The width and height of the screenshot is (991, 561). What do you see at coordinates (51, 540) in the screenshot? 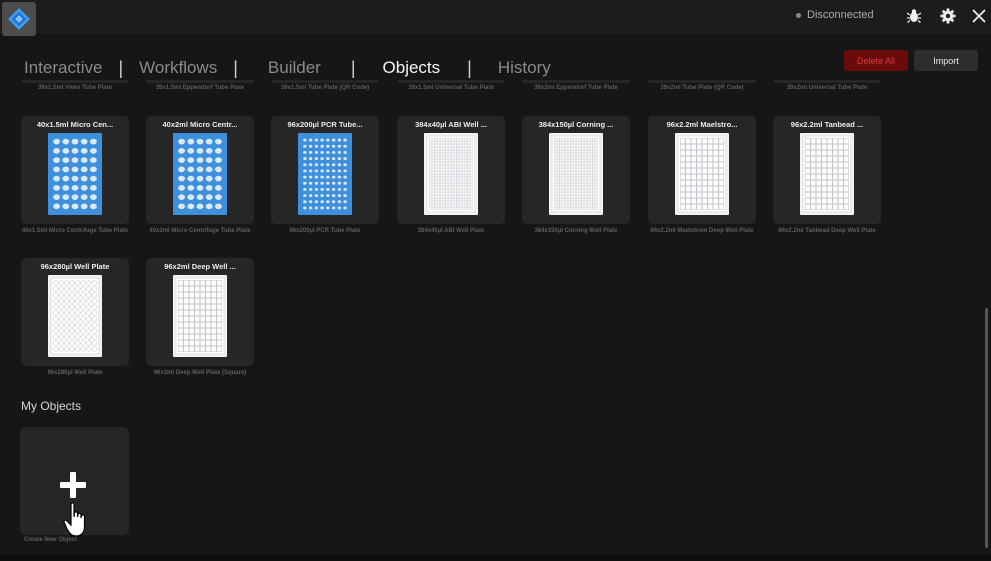
I see `create-new-object-caption: Create New Object` at bounding box center [51, 540].